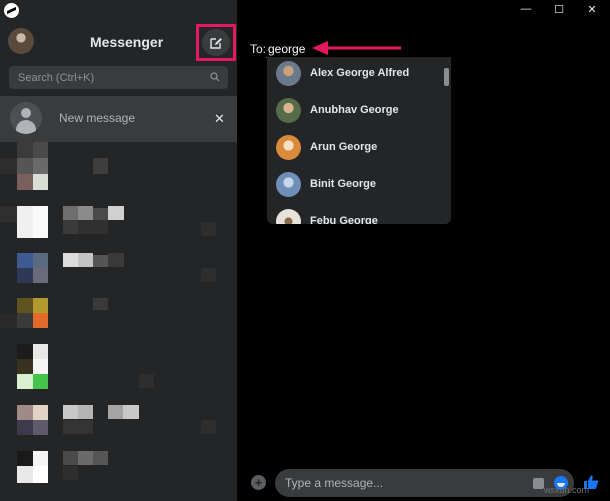 The width and height of the screenshot is (610, 501). What do you see at coordinates (258, 49) in the screenshot?
I see `recipient-label: To:` at bounding box center [258, 49].